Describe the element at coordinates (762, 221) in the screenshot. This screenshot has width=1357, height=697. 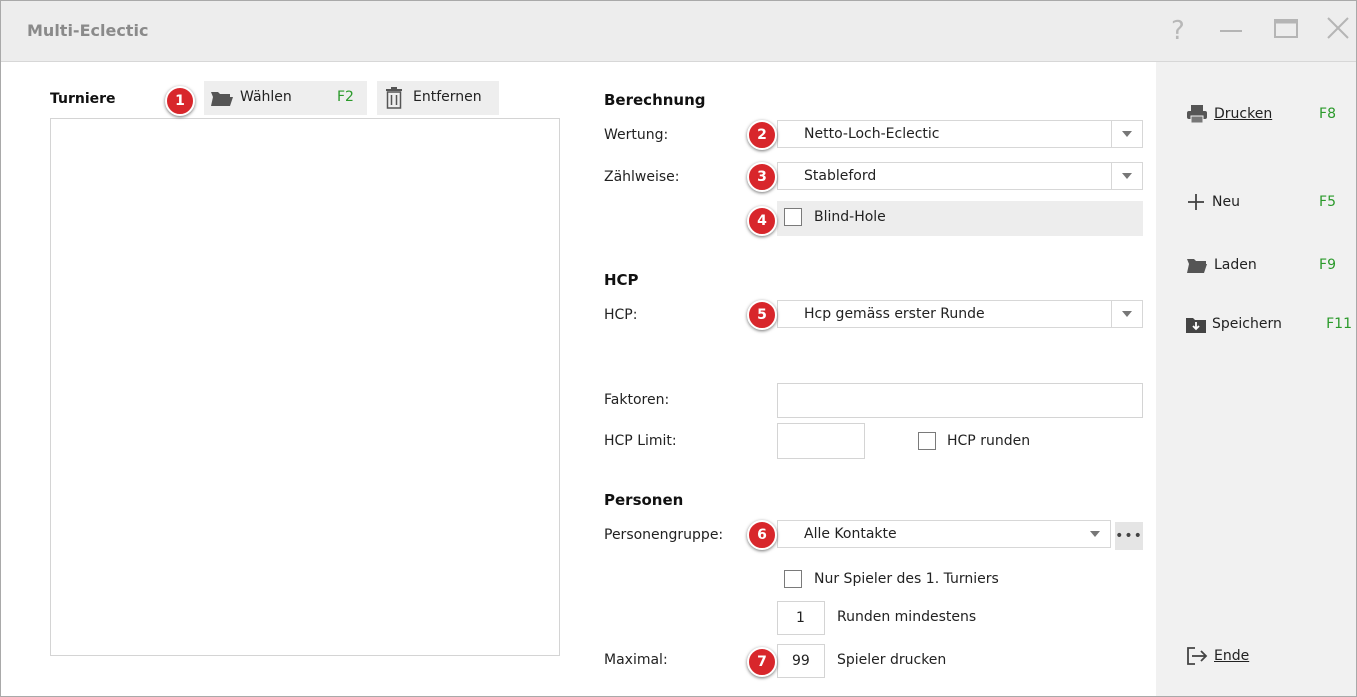
I see `callout-badge-4: 4` at that location.